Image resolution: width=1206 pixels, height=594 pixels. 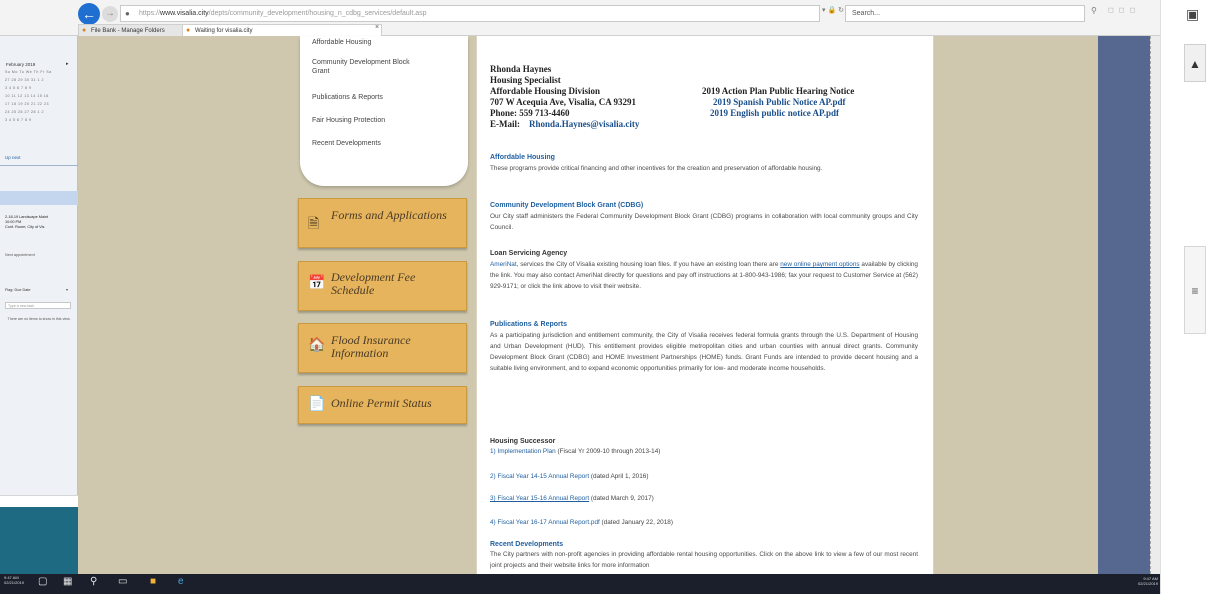 I want to click on contact-phone: Phone: 559 713-4460, so click(x=530, y=113).